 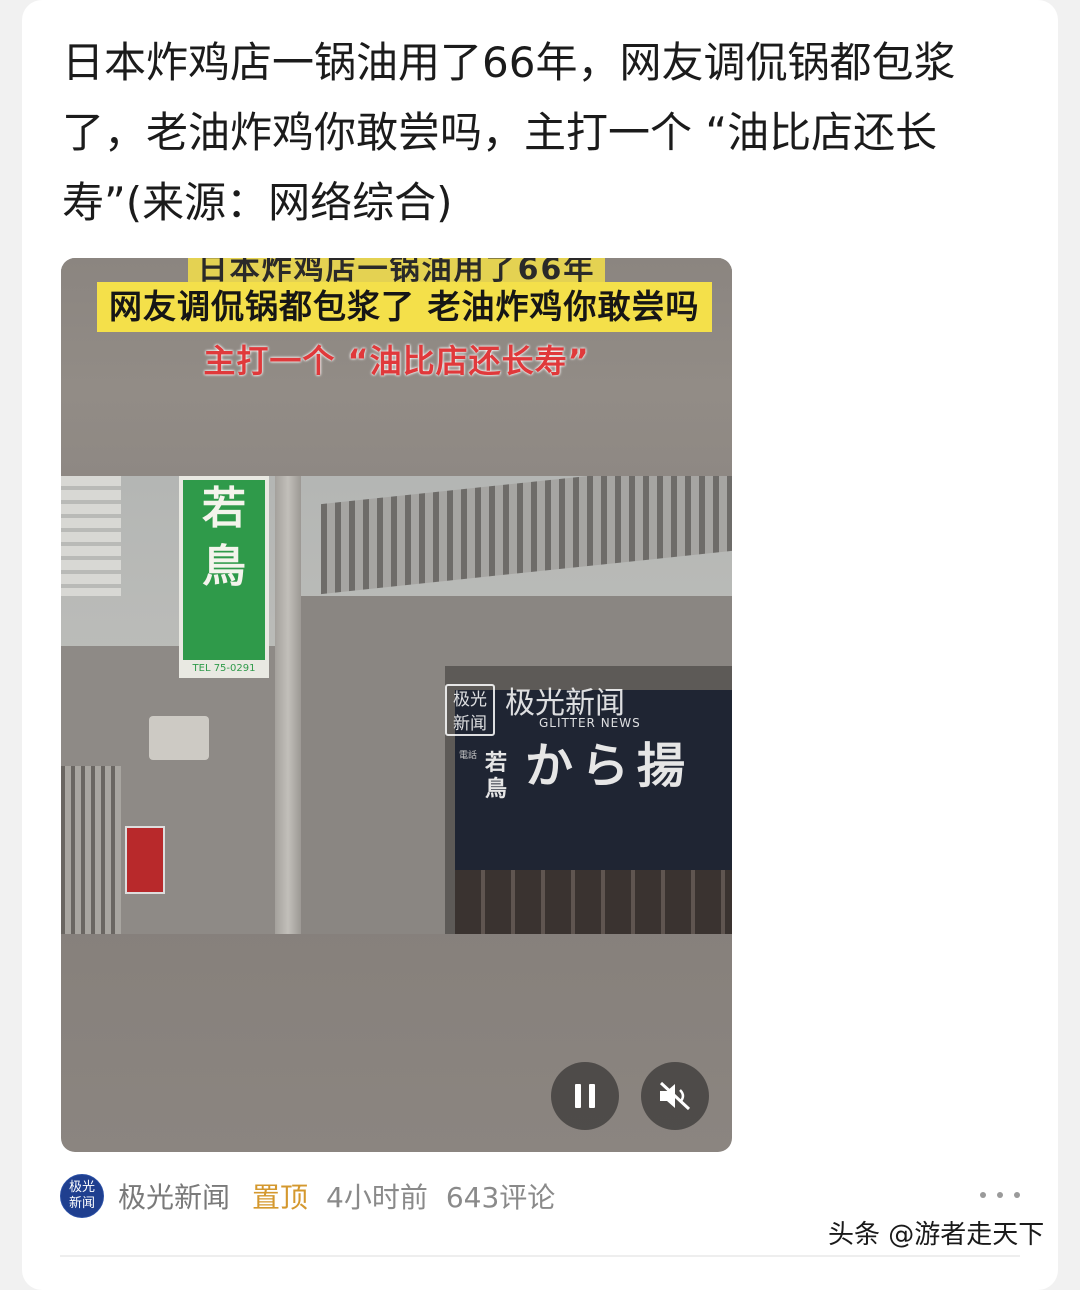 I want to click on roof-railing, so click(x=526, y=535).